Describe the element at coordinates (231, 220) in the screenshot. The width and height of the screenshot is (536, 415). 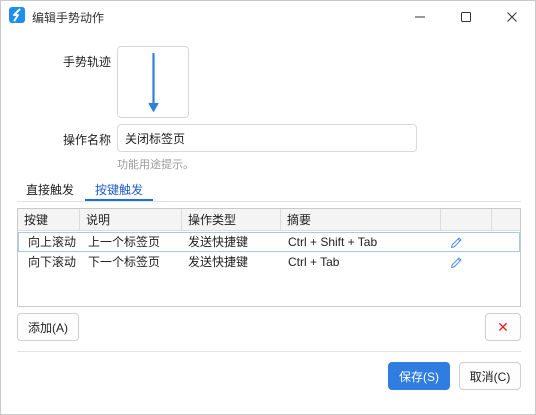
I see `column-header-type: 操作类型` at that location.